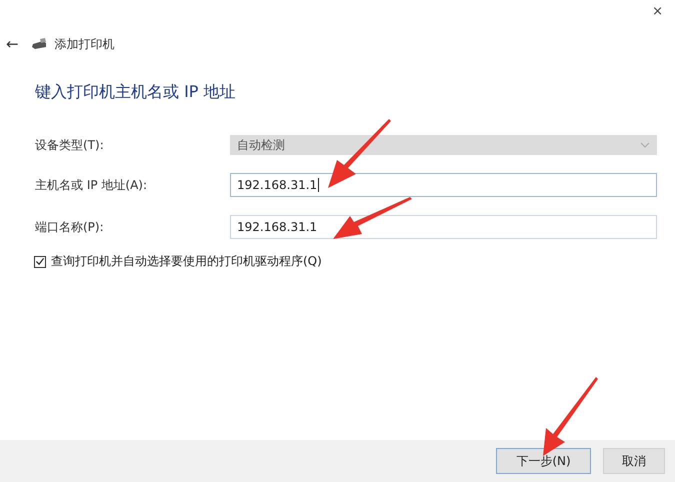 This screenshot has width=675, height=482. What do you see at coordinates (634, 461) in the screenshot?
I see `dialog-button: 取消` at bounding box center [634, 461].